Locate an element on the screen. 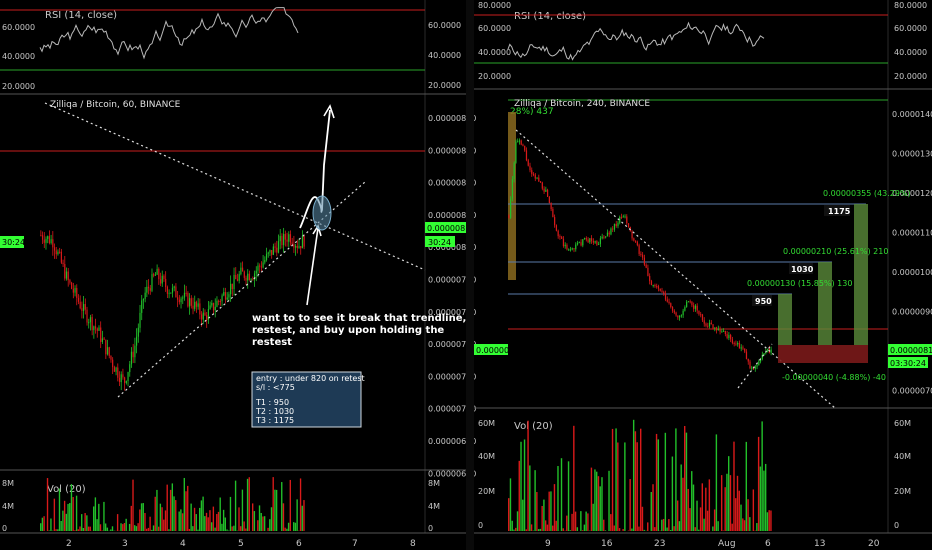 This screenshot has width=932, height=550. left-rsi-tick-left: 60.0000 is located at coordinates (18, 27).